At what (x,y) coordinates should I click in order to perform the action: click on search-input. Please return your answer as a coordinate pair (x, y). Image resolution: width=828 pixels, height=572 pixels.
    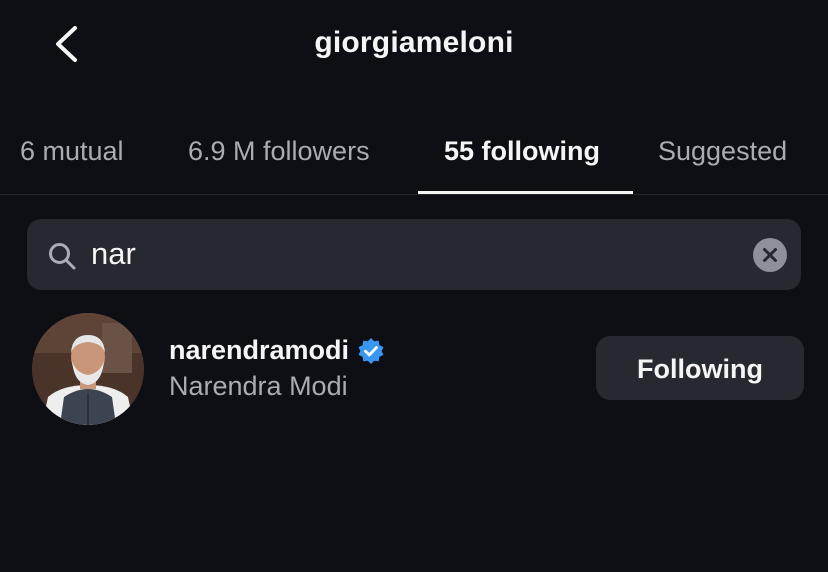
    Looking at the image, I should click on (411, 254).